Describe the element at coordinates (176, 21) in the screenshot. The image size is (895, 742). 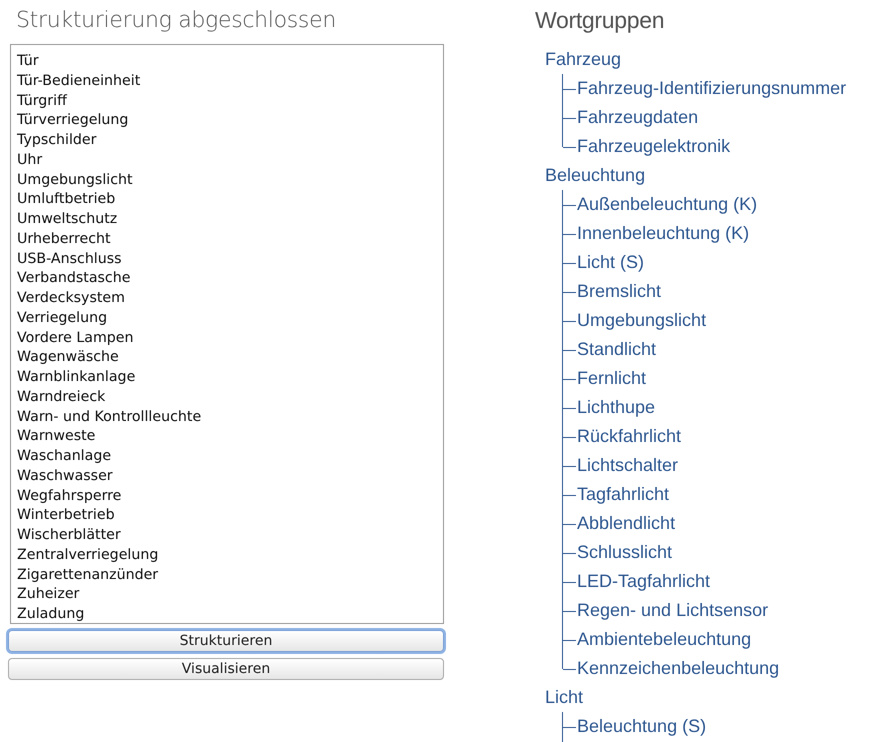
I see `panel-title: Strukturierung abgeschlossen` at that location.